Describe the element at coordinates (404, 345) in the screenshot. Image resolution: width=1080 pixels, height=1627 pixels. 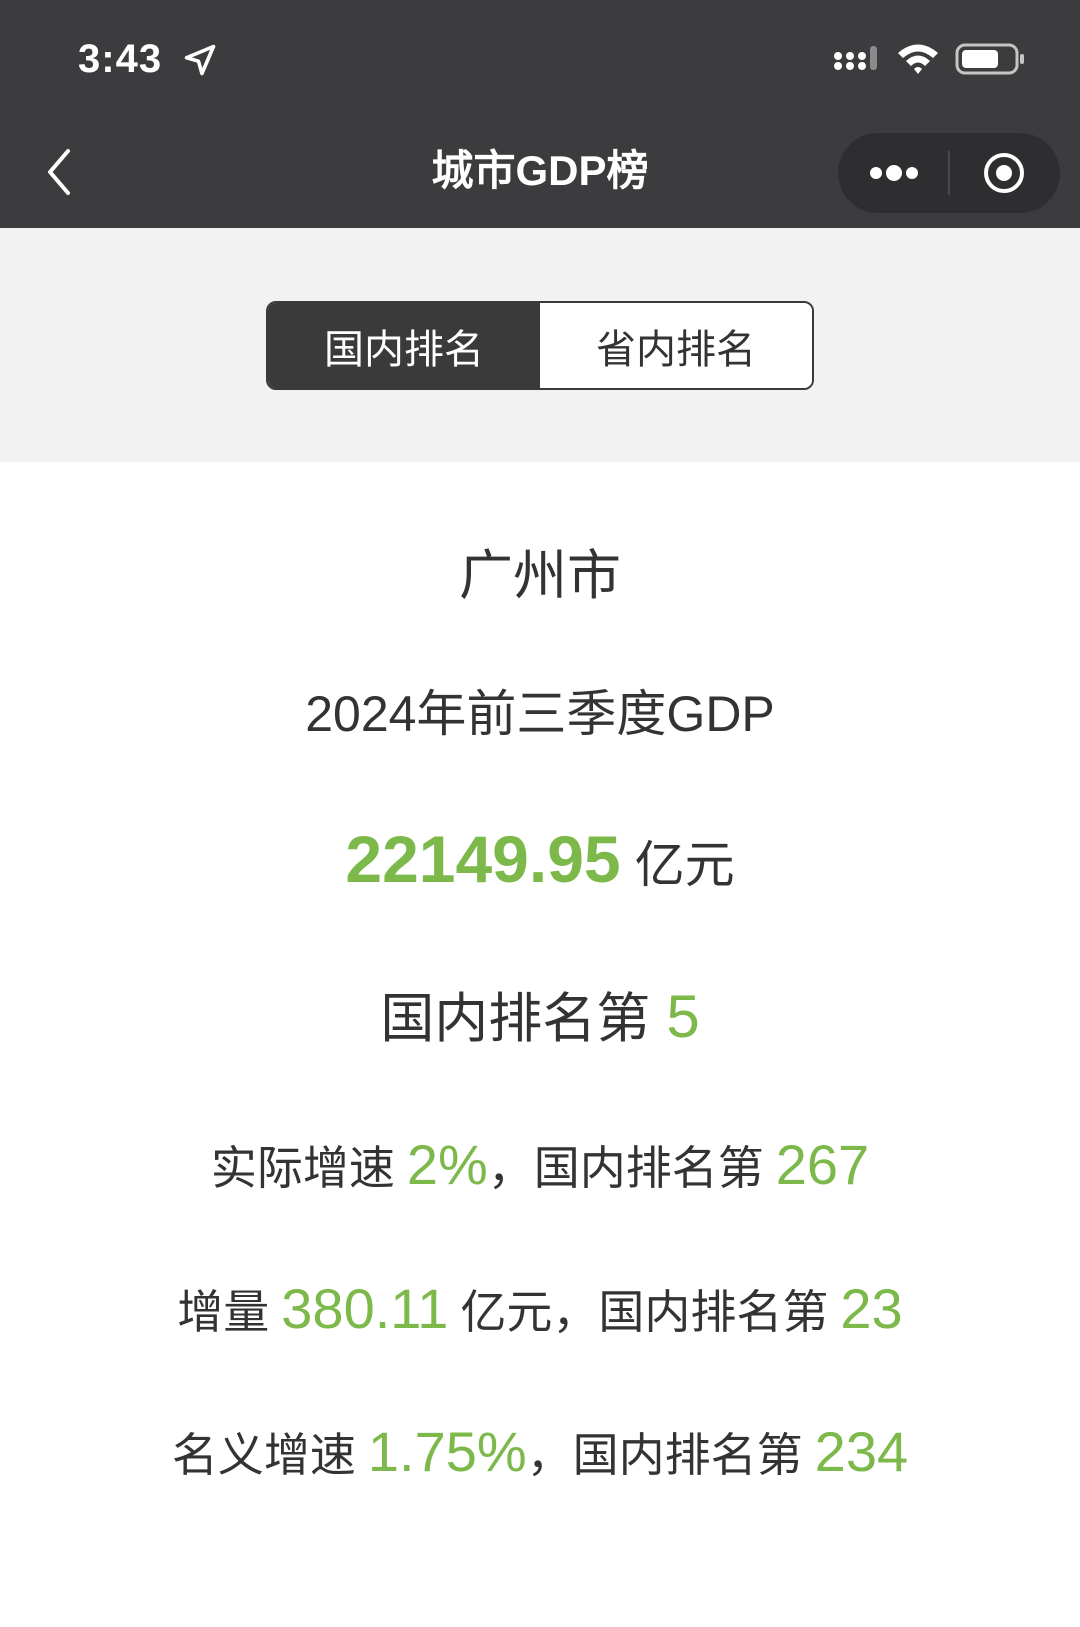
I see `tab-national-ranking: 国内排名` at that location.